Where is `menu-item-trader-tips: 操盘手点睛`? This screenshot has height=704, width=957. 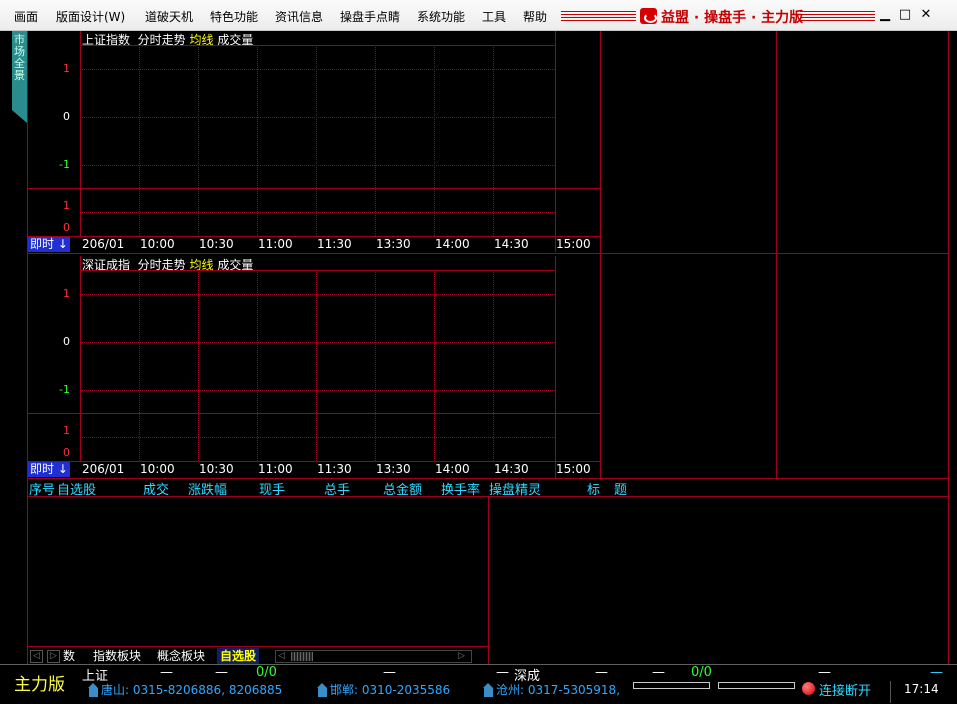
menu-item-trader-tips: 操盘手点睛 is located at coordinates (370, 16).